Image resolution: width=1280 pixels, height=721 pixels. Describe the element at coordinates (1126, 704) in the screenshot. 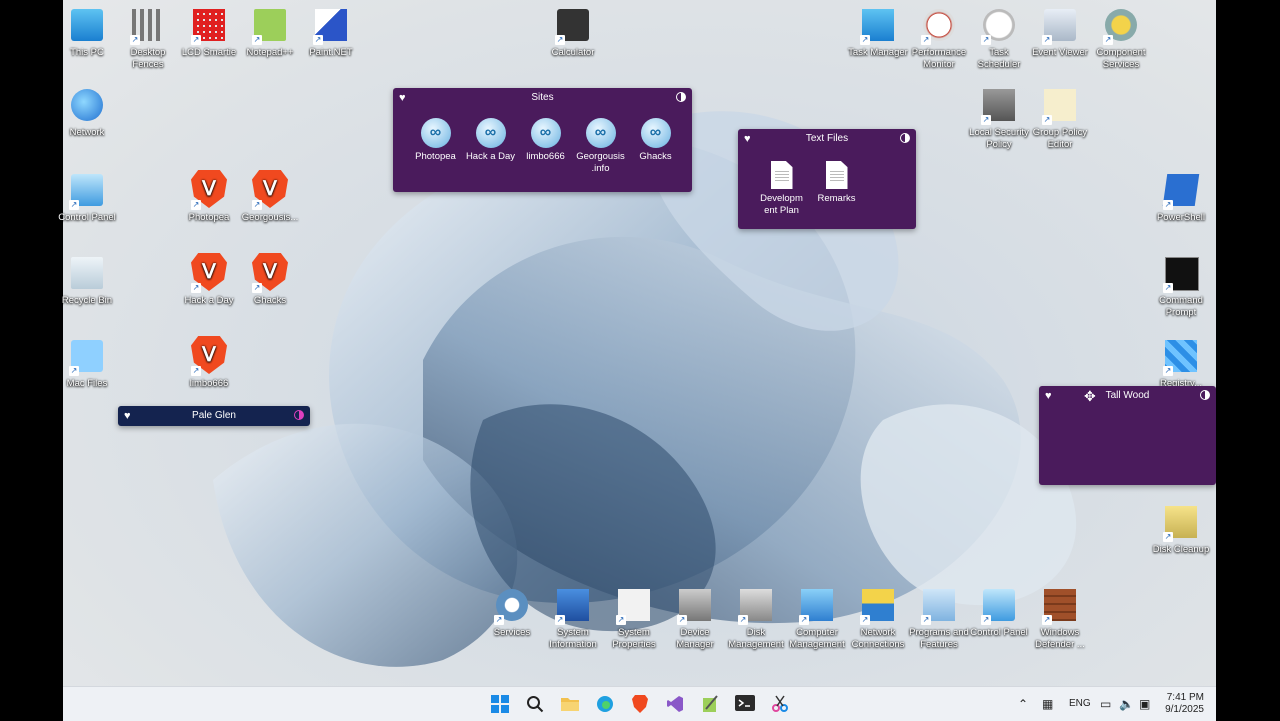

I see `volume-icon: 🔈` at that location.